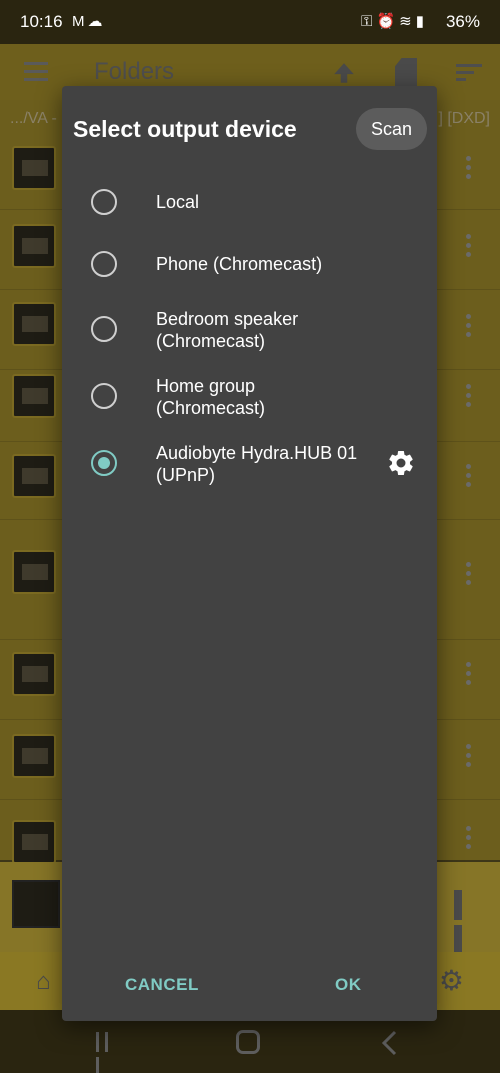 The width and height of the screenshot is (500, 1073). I want to click on status-bar: 10:16 M☁ ⚿⏰≋▮ 36%, so click(250, 22).